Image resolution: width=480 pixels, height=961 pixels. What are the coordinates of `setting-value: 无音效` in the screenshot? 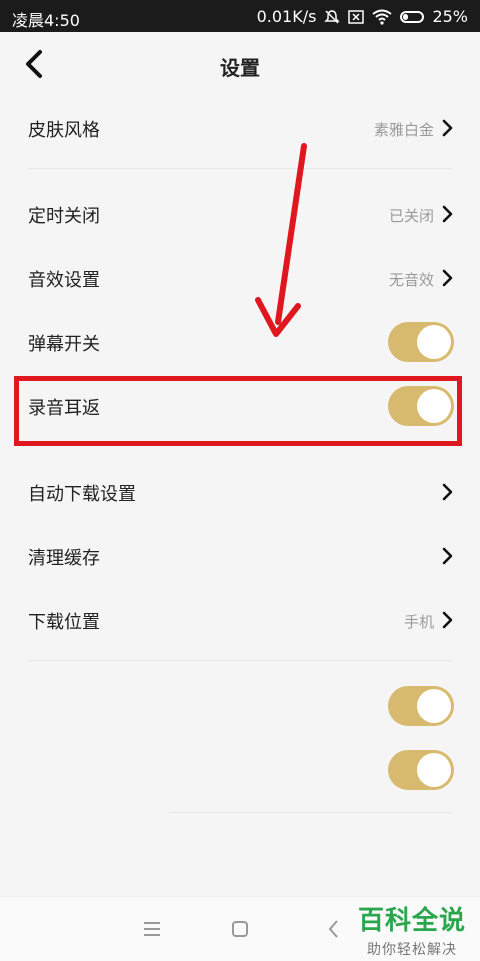 It's located at (411, 280).